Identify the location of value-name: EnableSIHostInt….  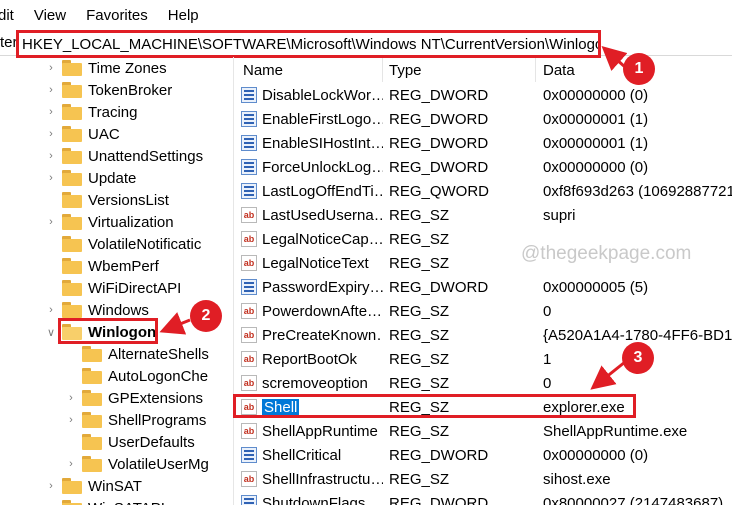
(322, 143).